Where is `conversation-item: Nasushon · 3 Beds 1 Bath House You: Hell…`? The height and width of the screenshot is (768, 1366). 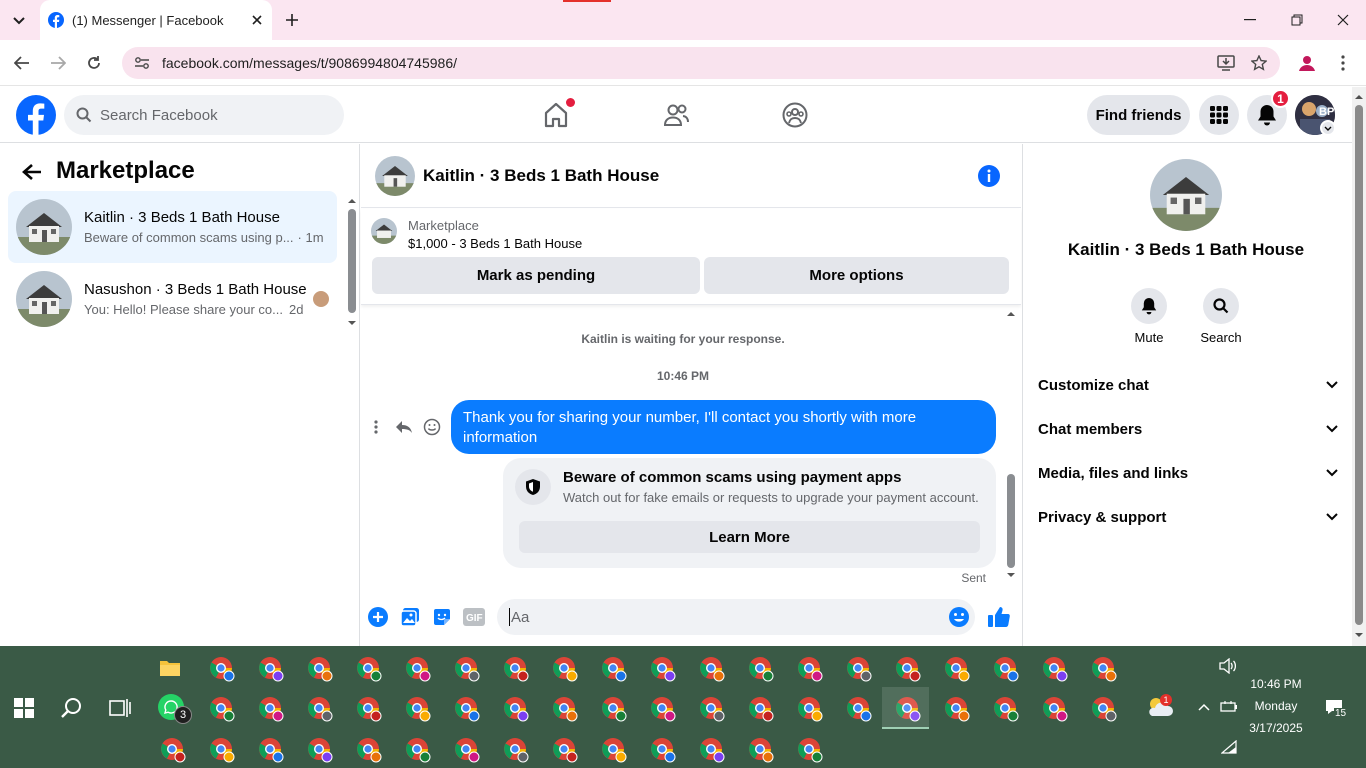 conversation-item: Nasushon · 3 Beds 1 Bath House You: Hell… is located at coordinates (172, 299).